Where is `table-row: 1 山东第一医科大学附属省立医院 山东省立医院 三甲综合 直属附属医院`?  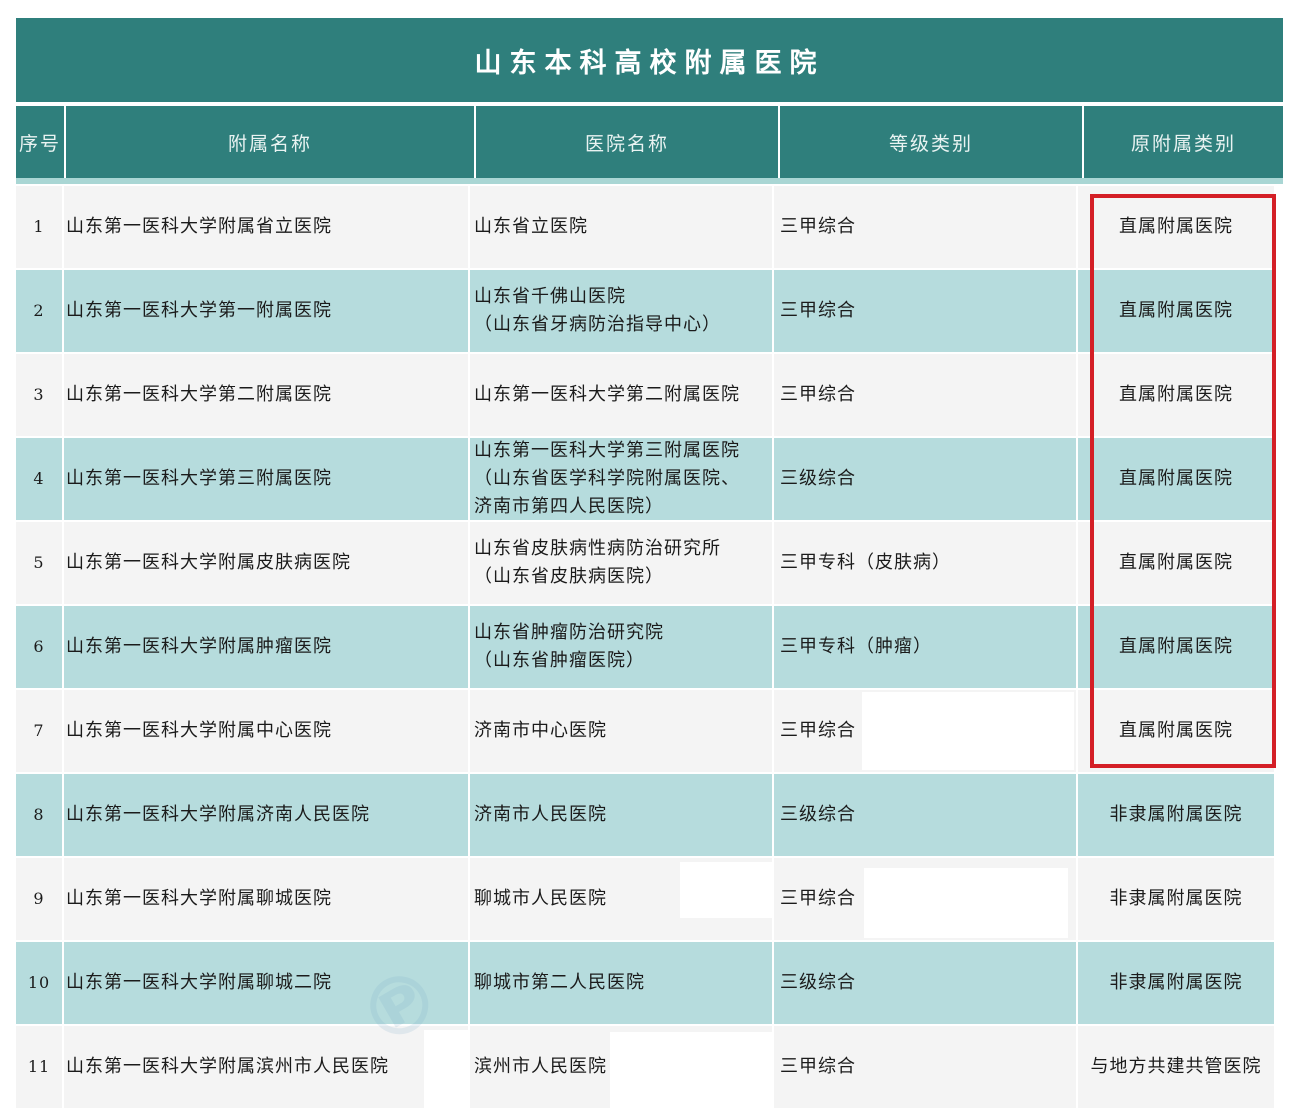
table-row: 1 山东第一医科大学附属省立医院 山东省立医院 三甲综合 直属附属医院 is located at coordinates (646, 228).